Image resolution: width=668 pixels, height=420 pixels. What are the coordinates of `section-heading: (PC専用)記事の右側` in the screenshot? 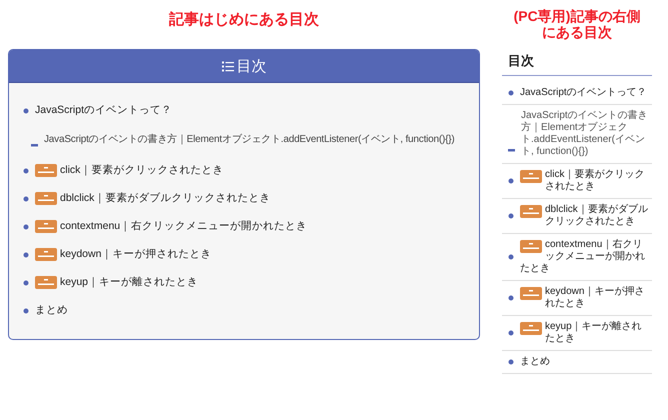 It's located at (577, 16).